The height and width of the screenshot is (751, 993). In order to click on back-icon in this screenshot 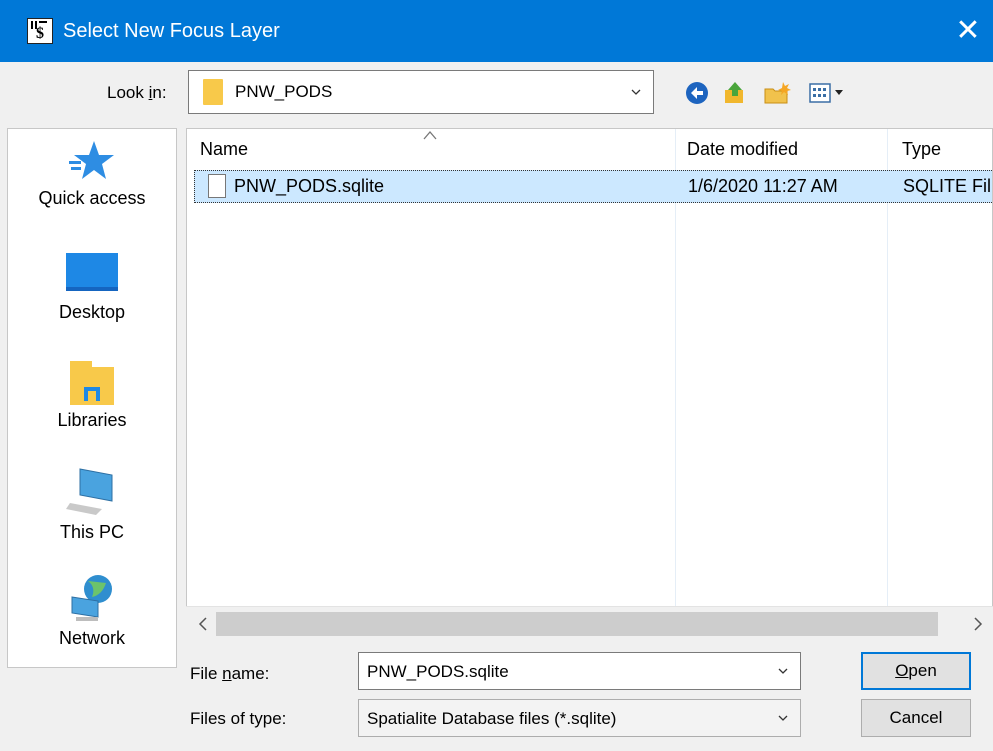, I will do `click(697, 93)`.